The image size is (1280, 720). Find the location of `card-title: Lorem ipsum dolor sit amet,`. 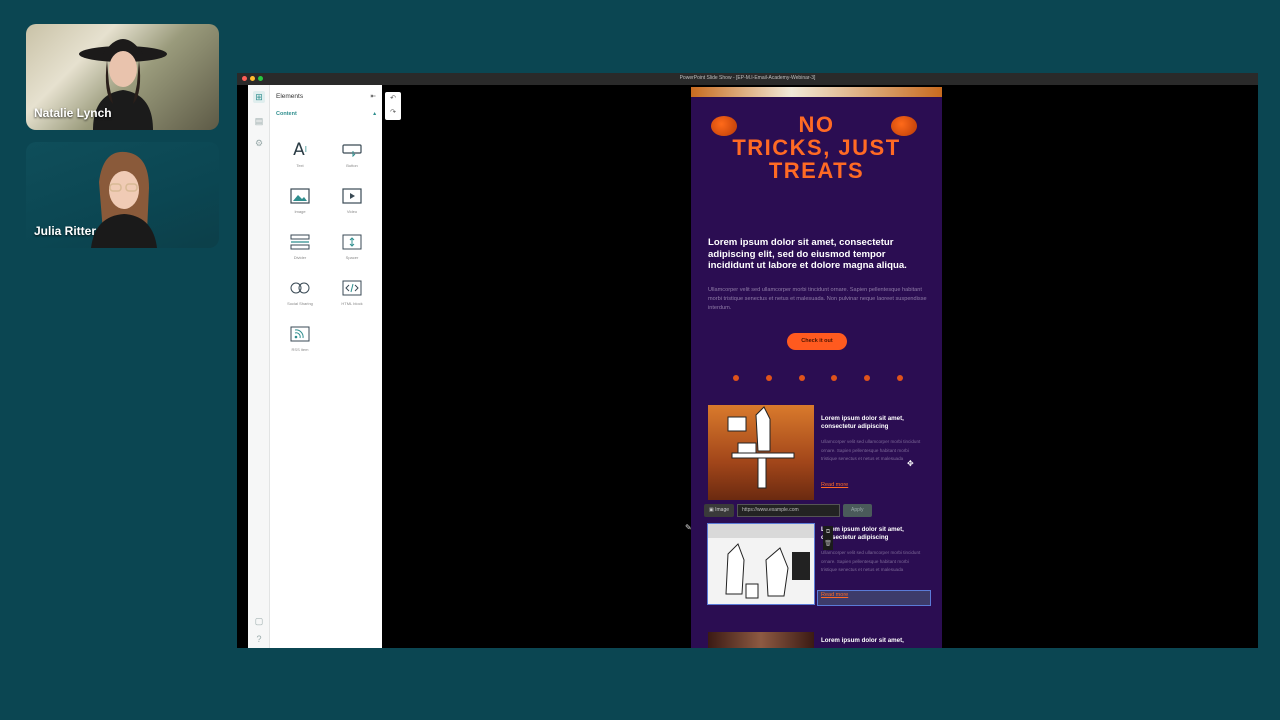

card-title: Lorem ipsum dolor sit amet, is located at coordinates (876, 641).